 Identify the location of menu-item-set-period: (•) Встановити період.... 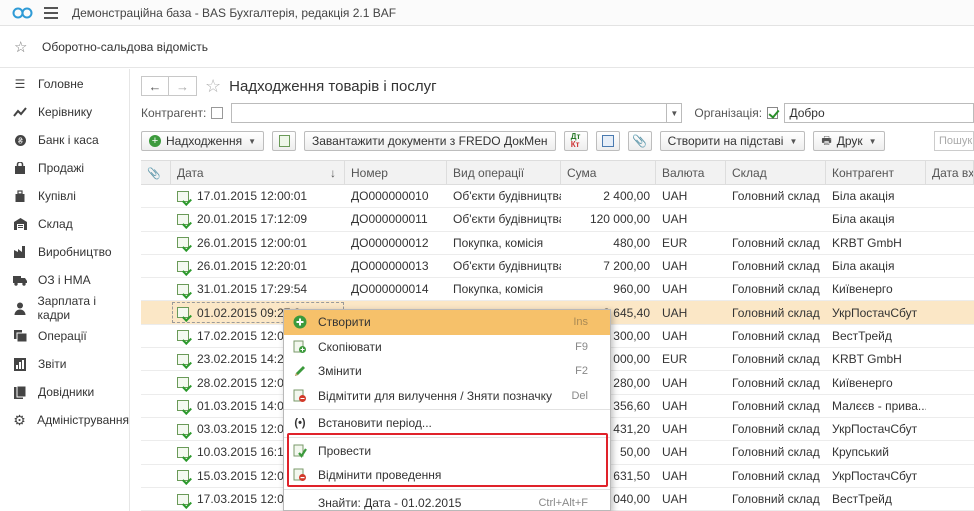
(447, 423).